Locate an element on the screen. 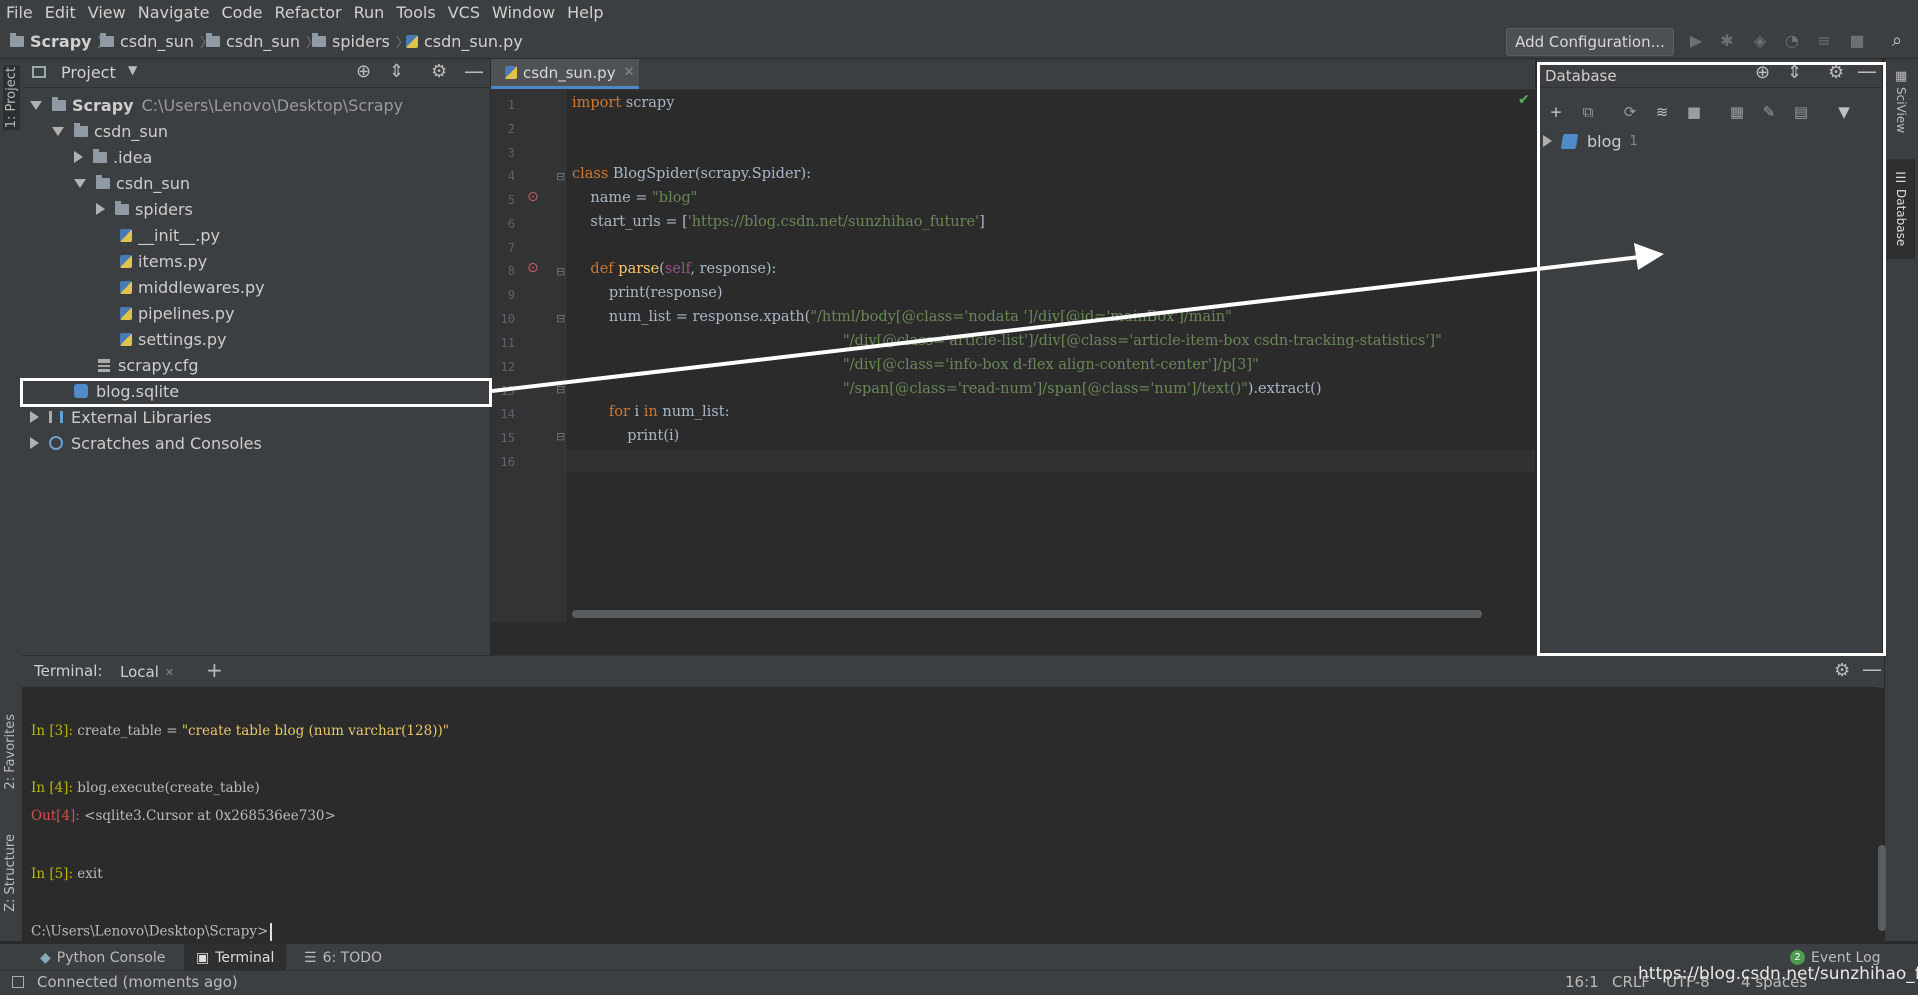  arrow-head is located at coordinates (1649, 256).